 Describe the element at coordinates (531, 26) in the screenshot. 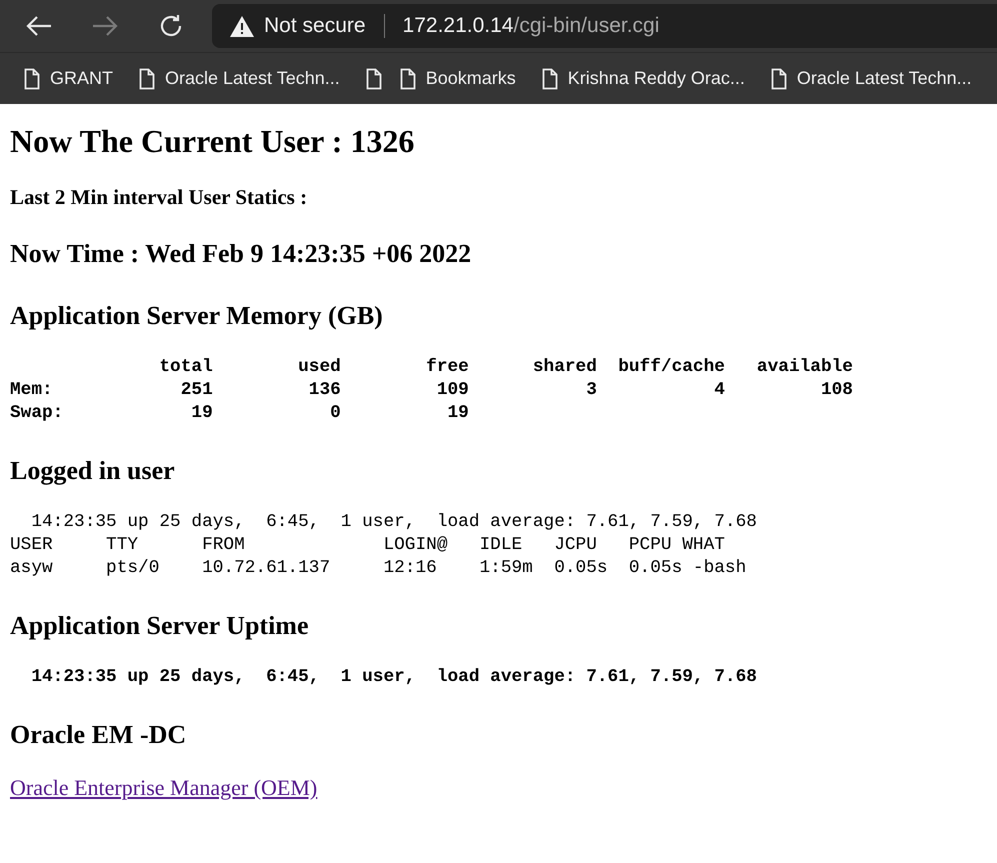

I see `url-text: 172.21.0.14/cgi-bin/user.cgi` at that location.